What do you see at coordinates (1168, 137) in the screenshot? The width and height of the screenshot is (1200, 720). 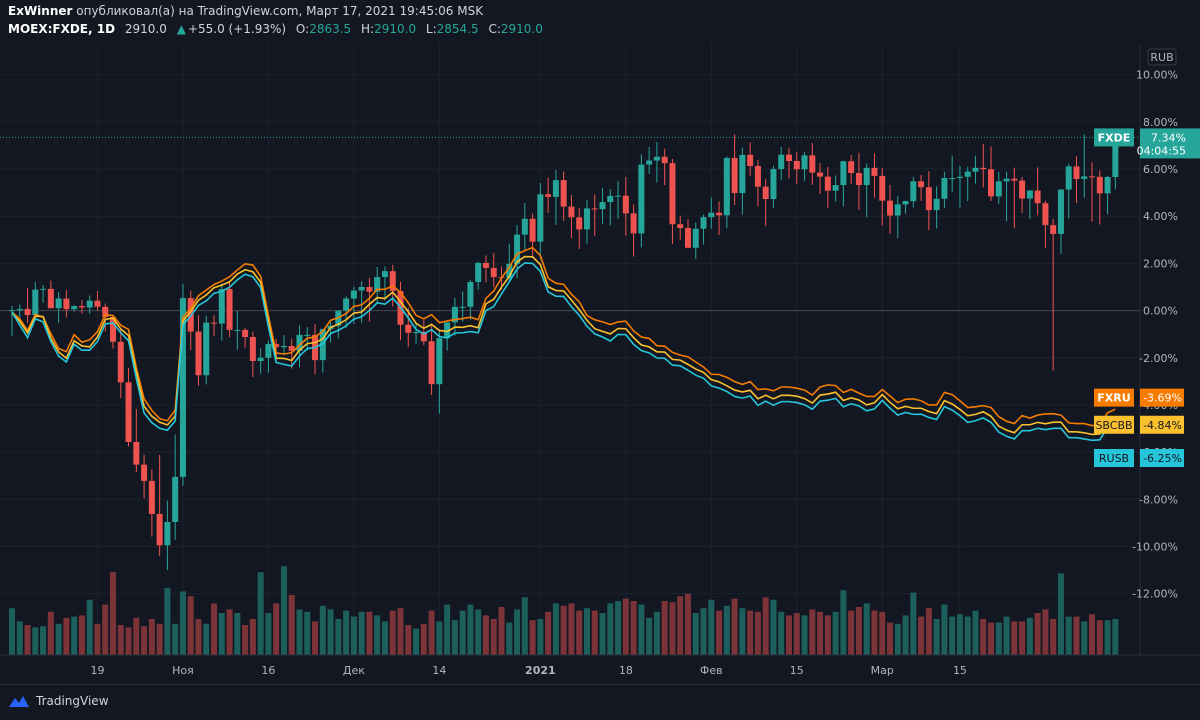 I see `fxde-price: 7.34%` at bounding box center [1168, 137].